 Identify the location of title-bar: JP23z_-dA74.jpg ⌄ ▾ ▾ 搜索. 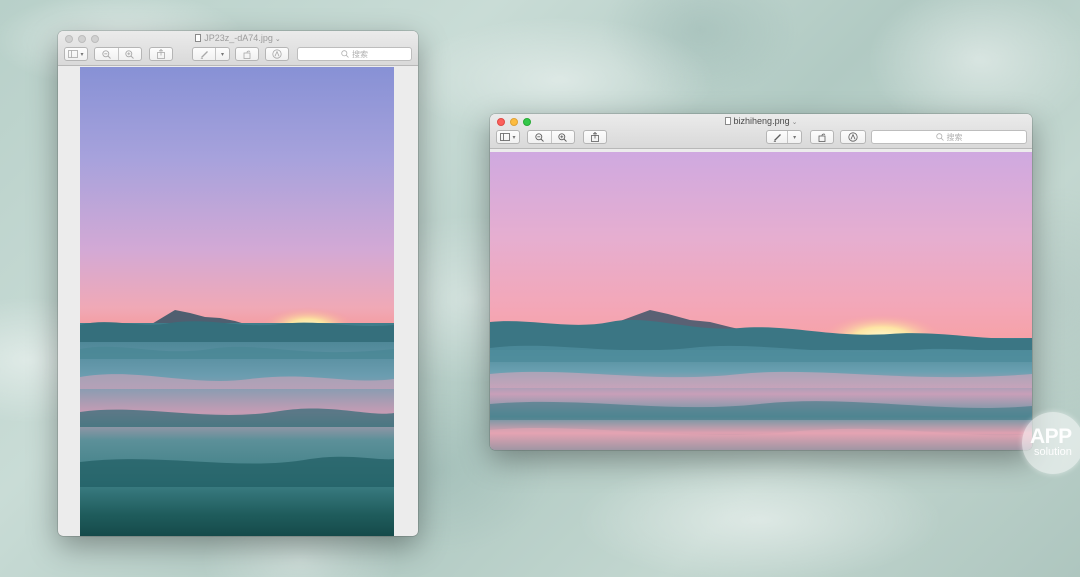
(238, 48).